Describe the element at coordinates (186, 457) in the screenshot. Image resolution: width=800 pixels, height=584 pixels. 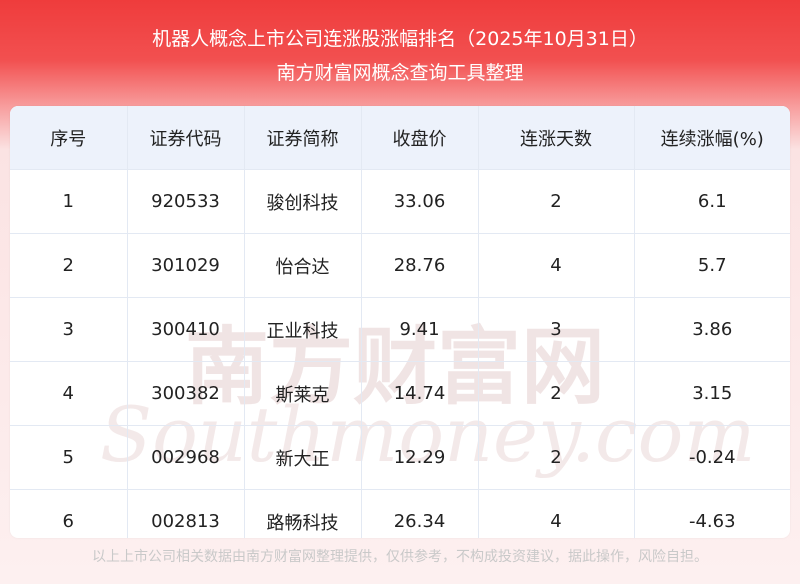
I see `cell-code: 002968` at that location.